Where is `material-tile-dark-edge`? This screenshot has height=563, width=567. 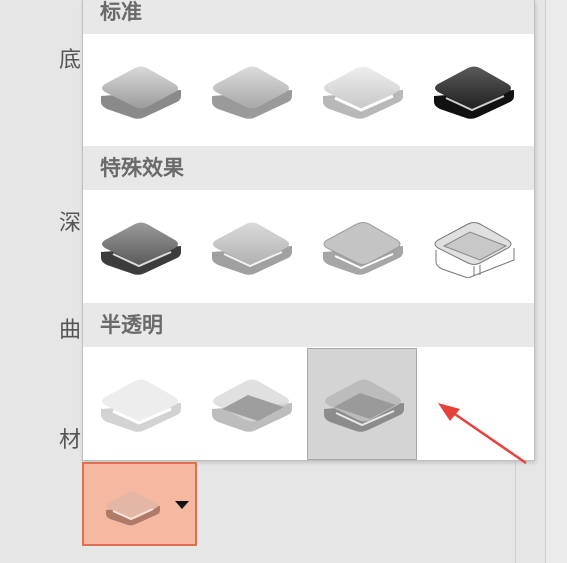 material-tile-dark-edge is located at coordinates (140, 248).